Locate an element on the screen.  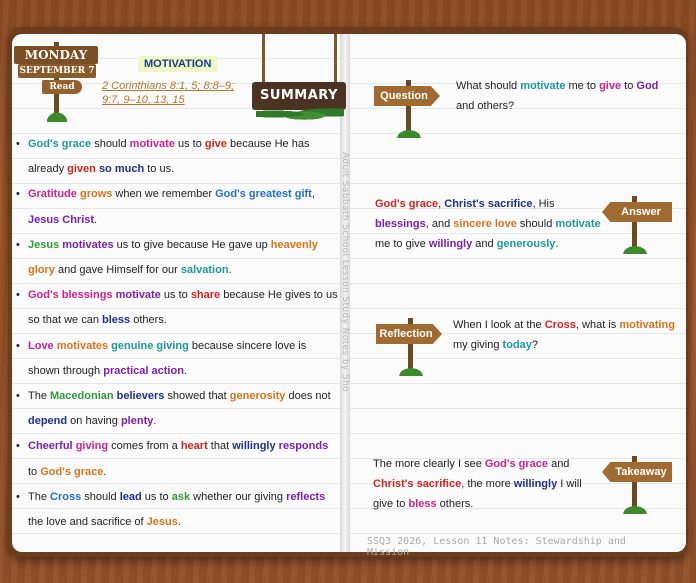
text-run: when we remember is located at coordinates (164, 194).